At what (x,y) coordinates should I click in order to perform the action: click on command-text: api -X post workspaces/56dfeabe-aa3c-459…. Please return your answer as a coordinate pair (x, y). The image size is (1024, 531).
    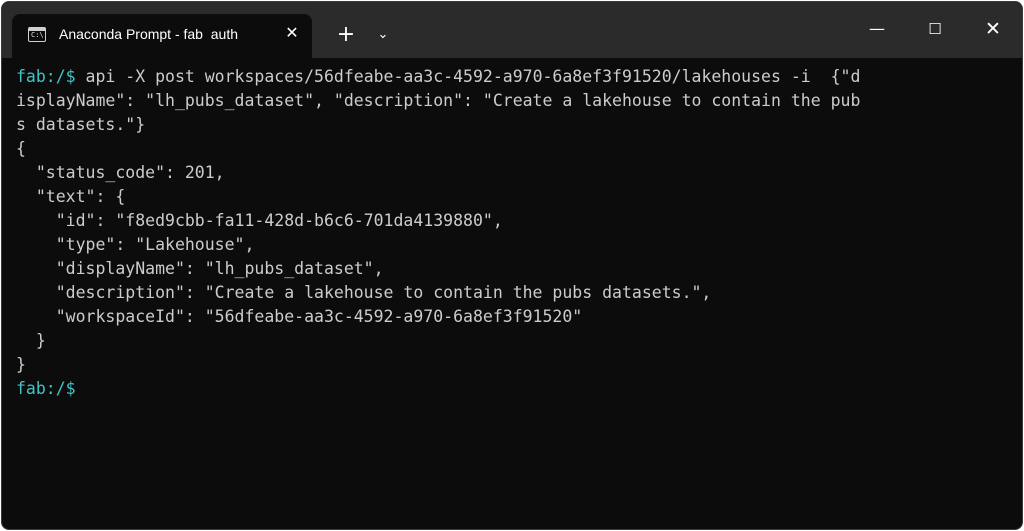
    Looking at the image, I should click on (468, 76).